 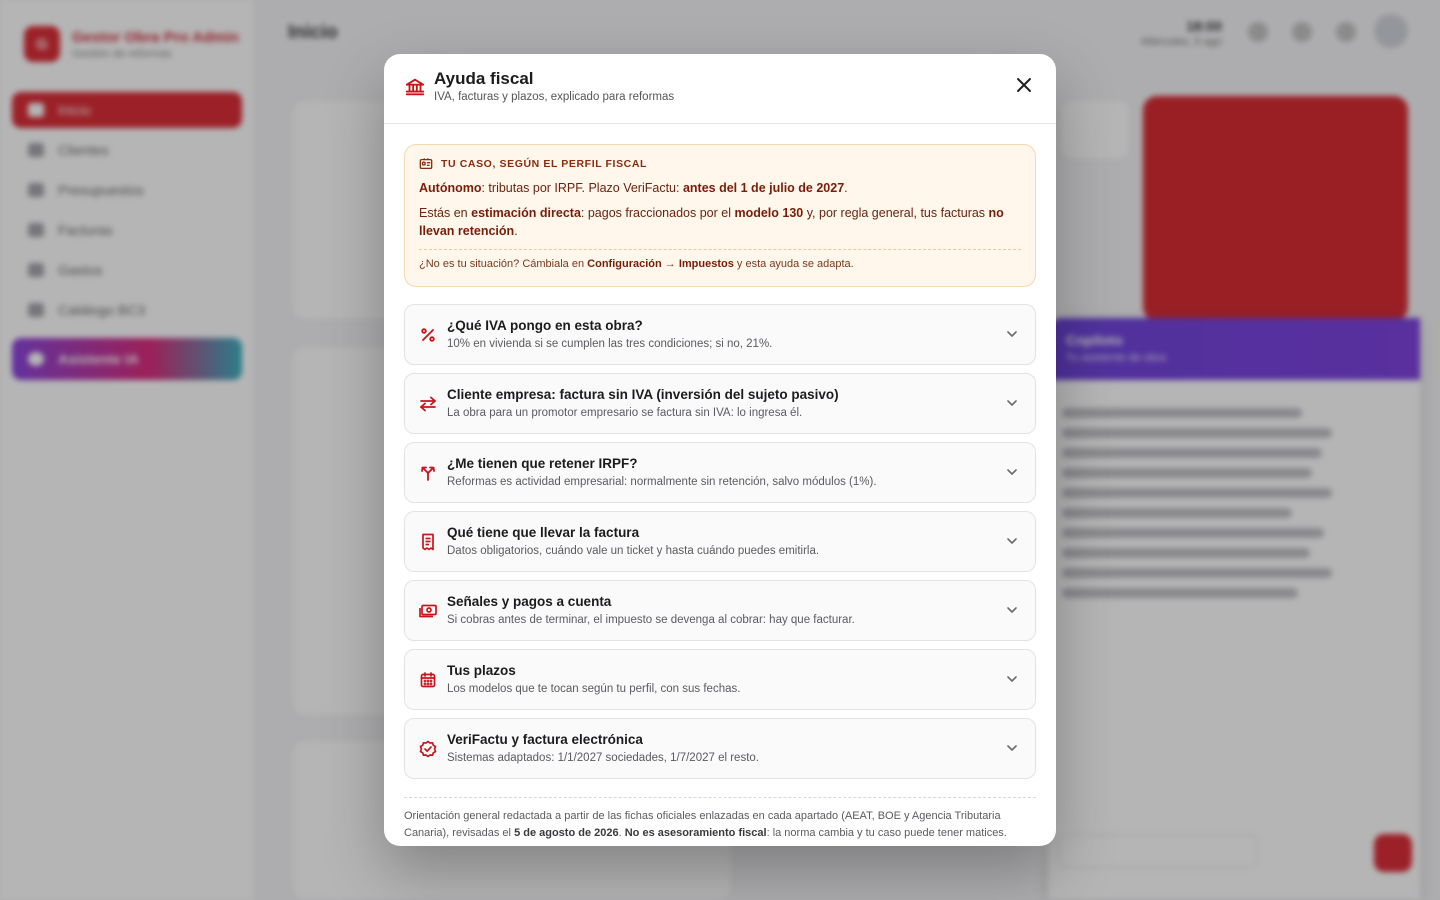 What do you see at coordinates (426, 164) in the screenshot?
I see `id-card-icon` at bounding box center [426, 164].